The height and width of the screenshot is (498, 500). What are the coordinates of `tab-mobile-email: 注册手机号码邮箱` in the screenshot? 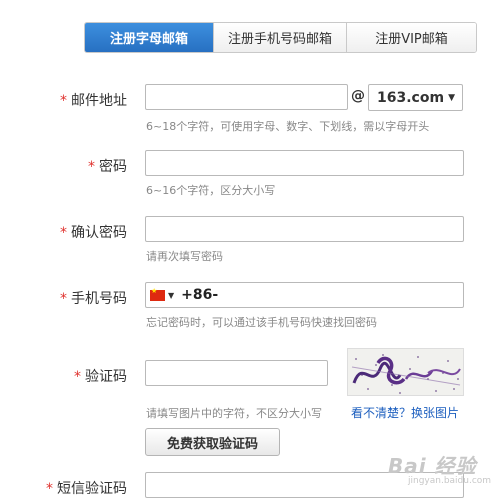 It's located at (279, 37).